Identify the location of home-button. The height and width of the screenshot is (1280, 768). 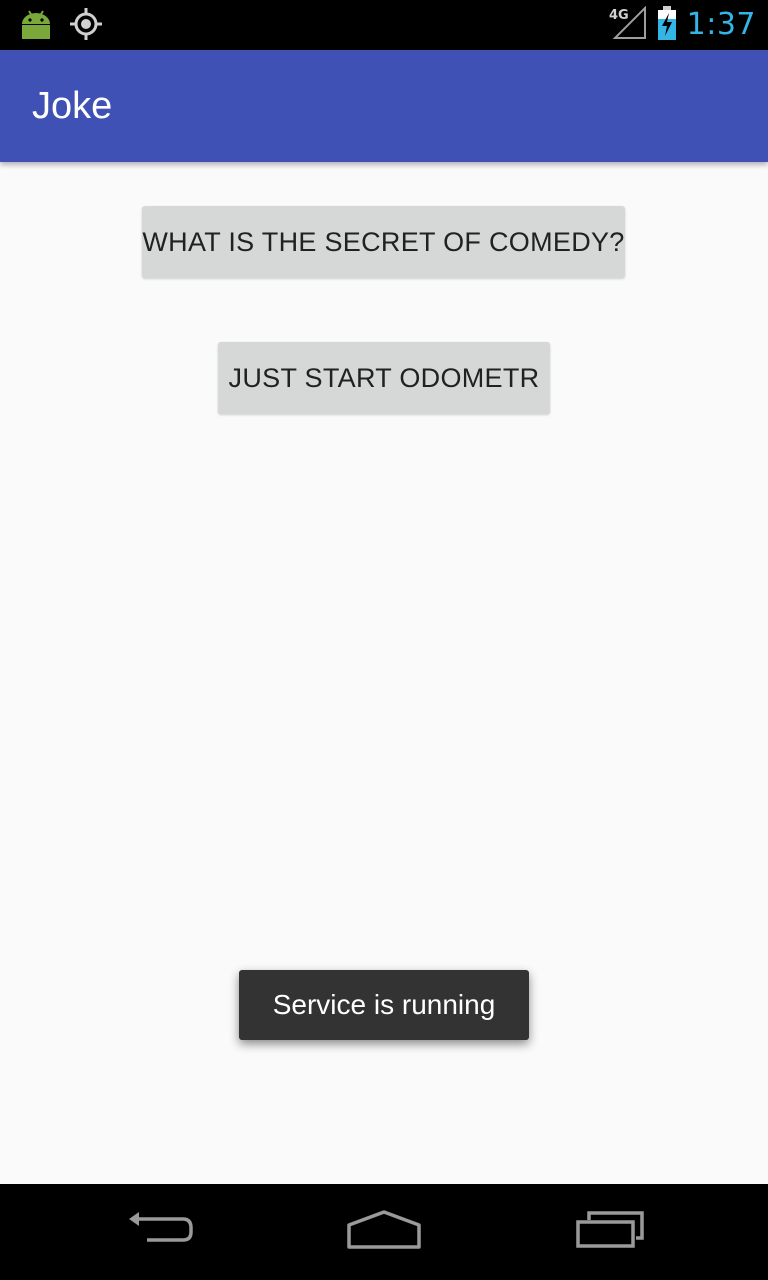
(384, 1232).